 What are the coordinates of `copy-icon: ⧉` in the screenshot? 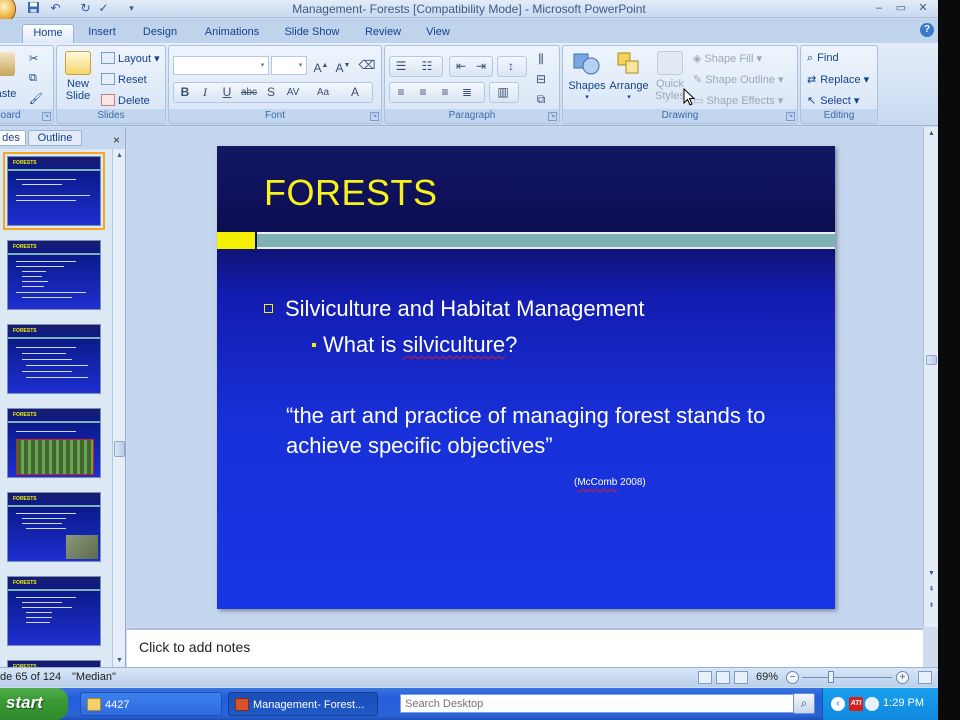 It's located at (33, 78).